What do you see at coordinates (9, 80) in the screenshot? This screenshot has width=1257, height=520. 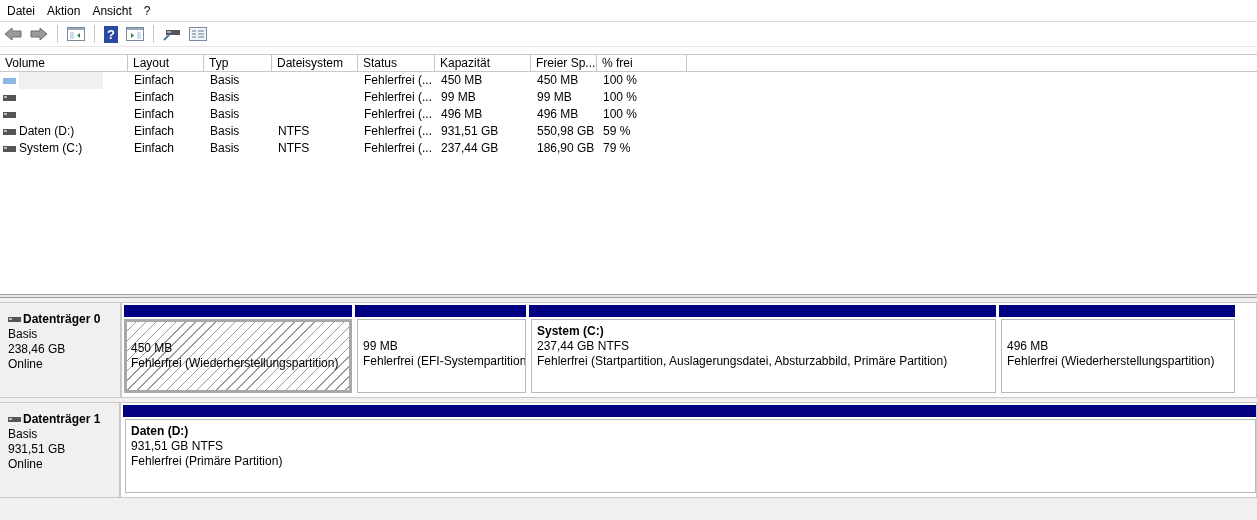 I see `striped-volume-icon` at bounding box center [9, 80].